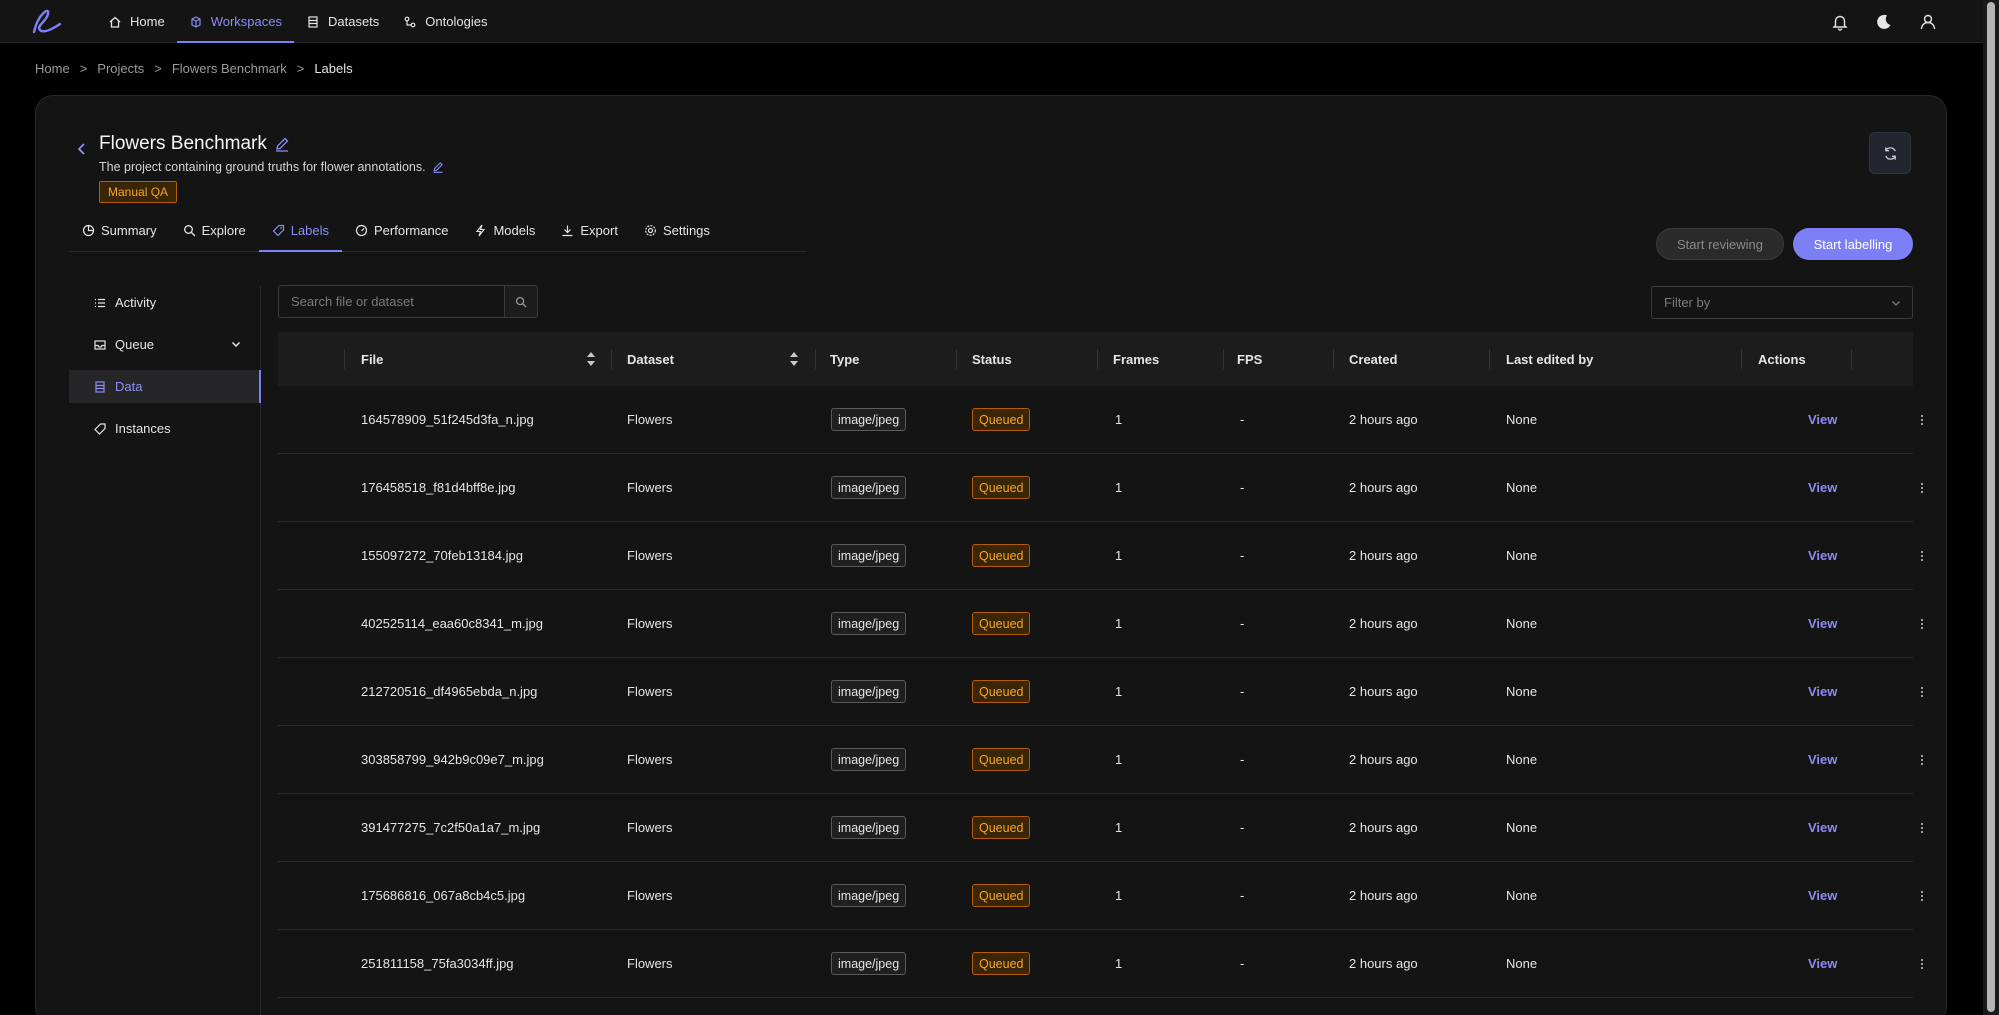 The image size is (1999, 1015). I want to click on tab-export: Export, so click(589, 230).